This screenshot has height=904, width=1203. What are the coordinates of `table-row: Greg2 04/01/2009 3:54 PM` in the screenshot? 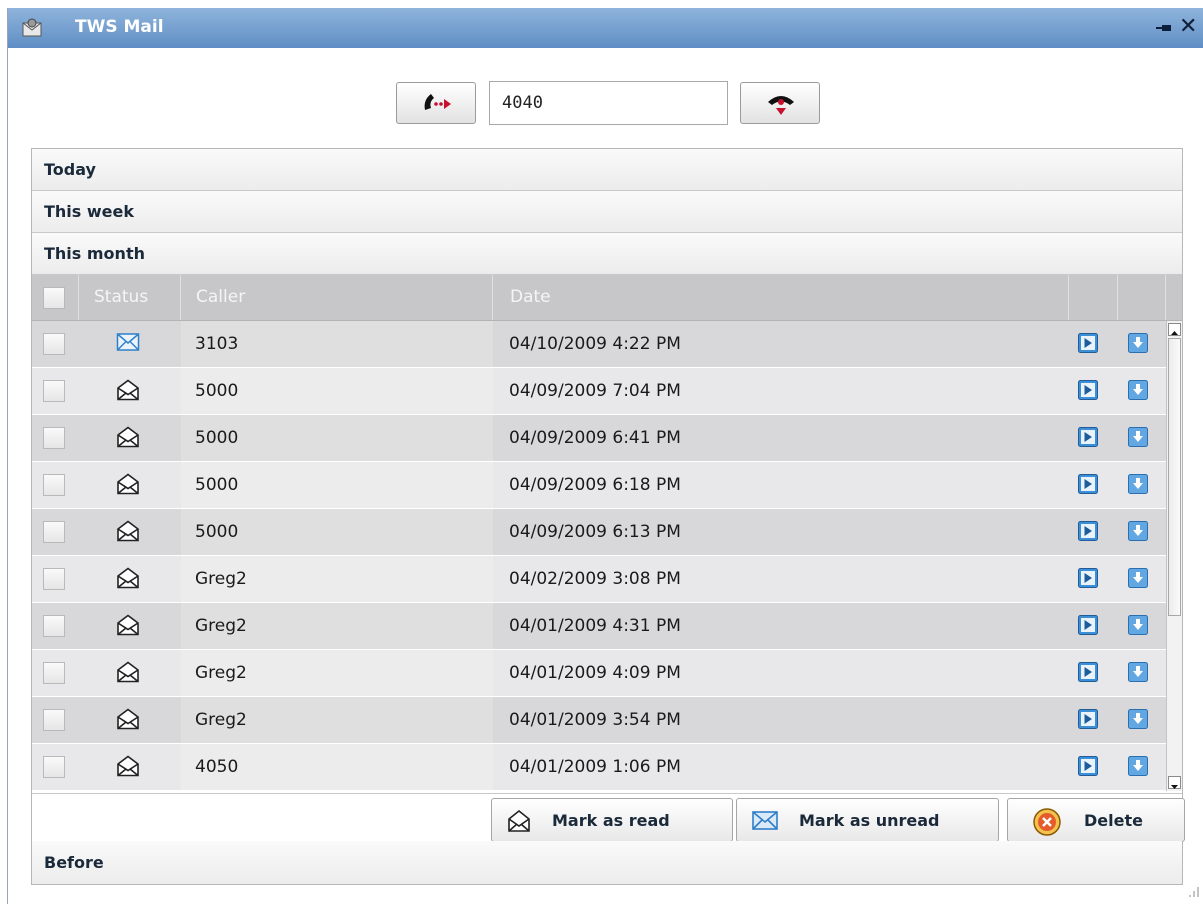 It's located at (599, 720).